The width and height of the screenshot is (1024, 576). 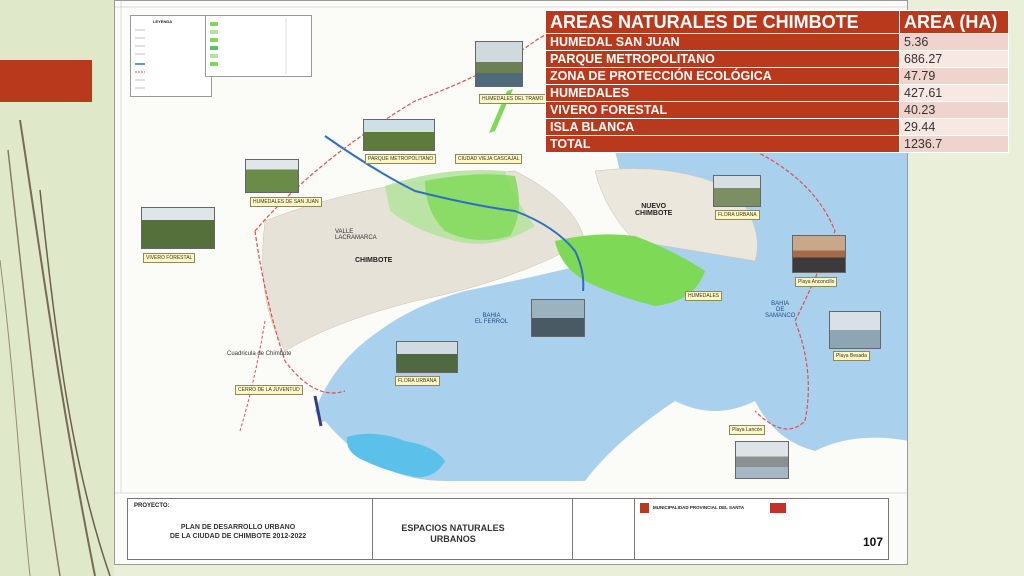 I want to click on callout-cerro-juventud: CERRO DE LA JUVENTUD, so click(x=269, y=390).